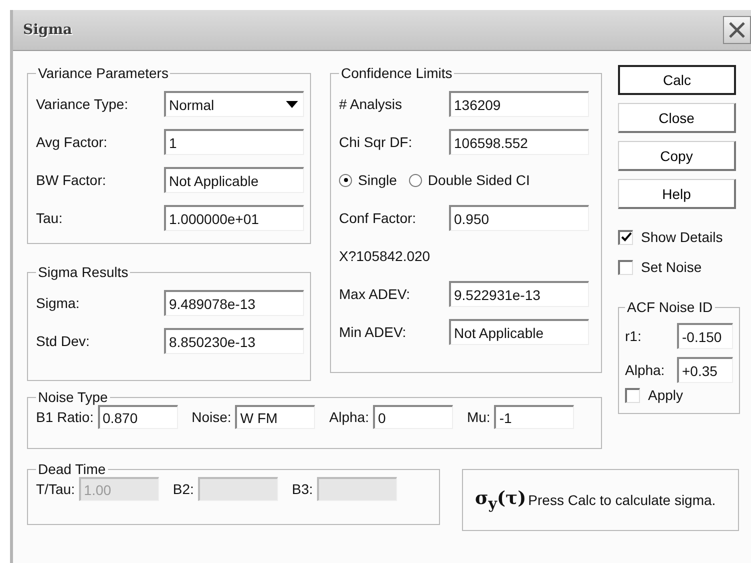  I want to click on dropdown: Normal, so click(234, 104).